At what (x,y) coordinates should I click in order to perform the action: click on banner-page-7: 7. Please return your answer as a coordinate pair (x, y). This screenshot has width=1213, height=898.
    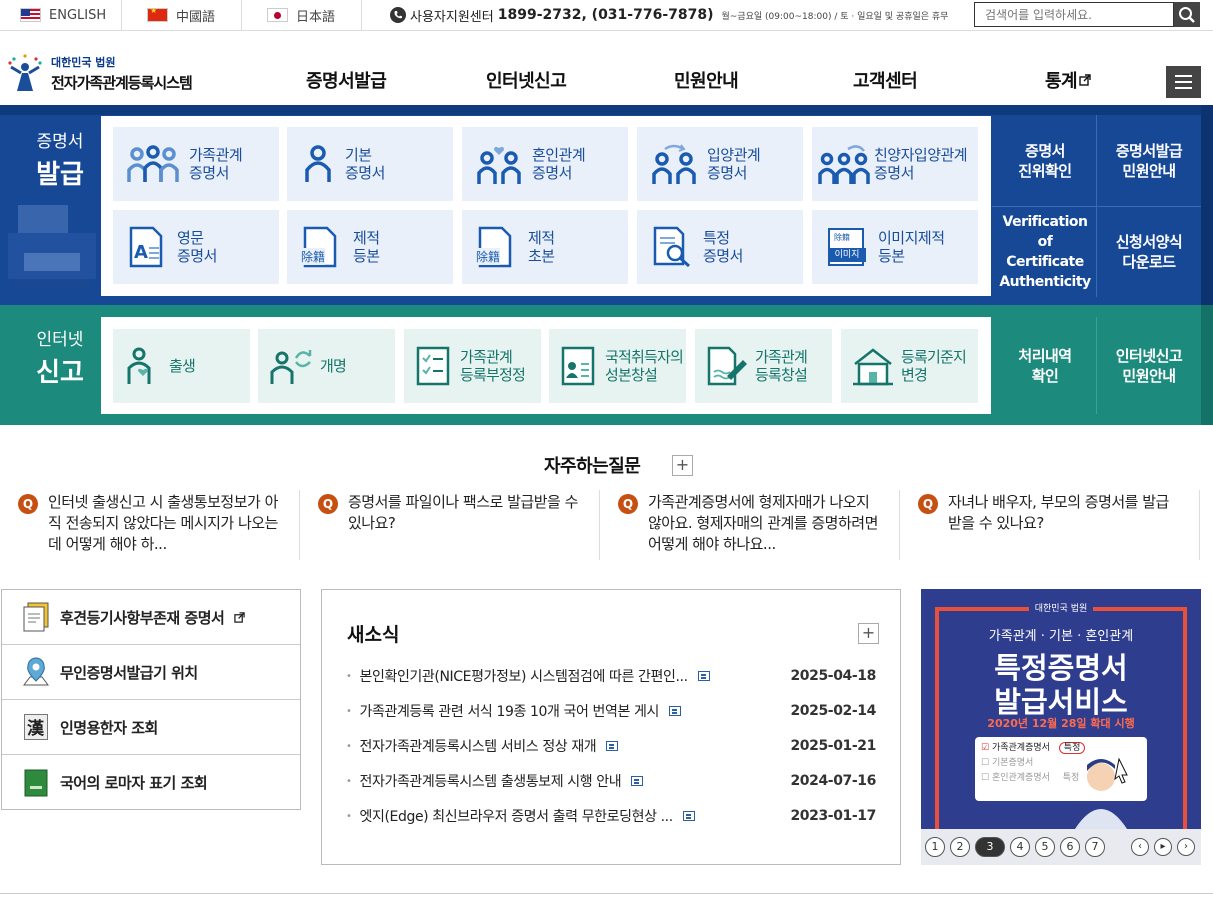
    Looking at the image, I should click on (1095, 847).